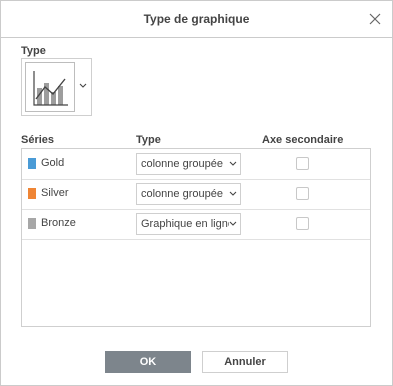 The height and width of the screenshot is (386, 393). I want to click on series-name: Silver, so click(55, 193).